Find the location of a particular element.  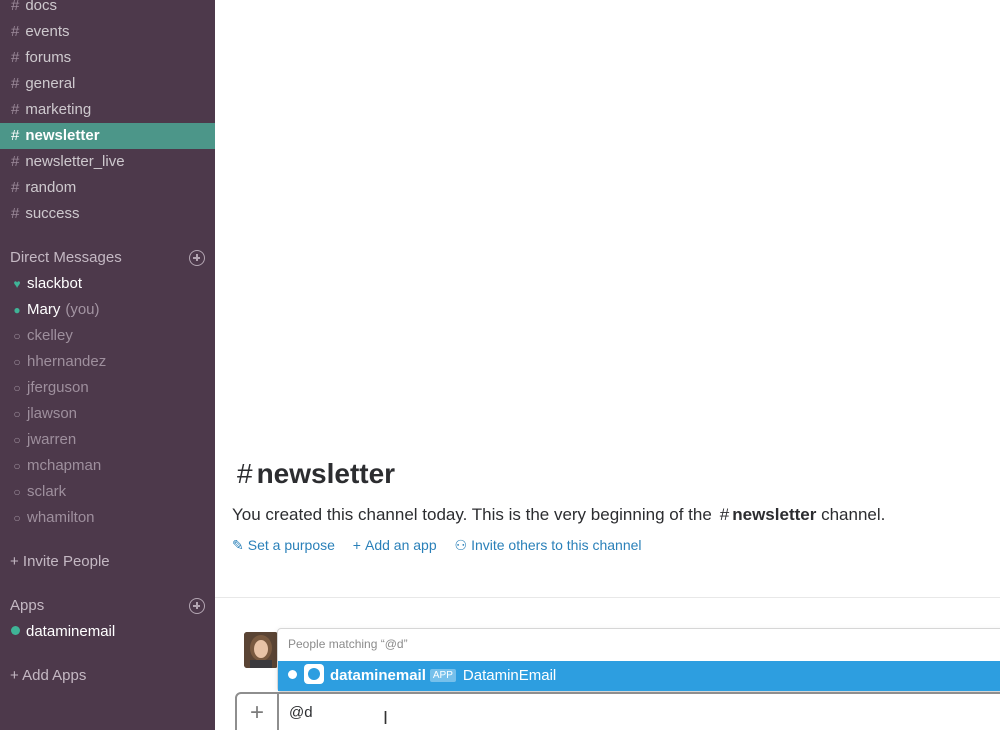

attach-plus-button: + is located at coordinates (258, 712).